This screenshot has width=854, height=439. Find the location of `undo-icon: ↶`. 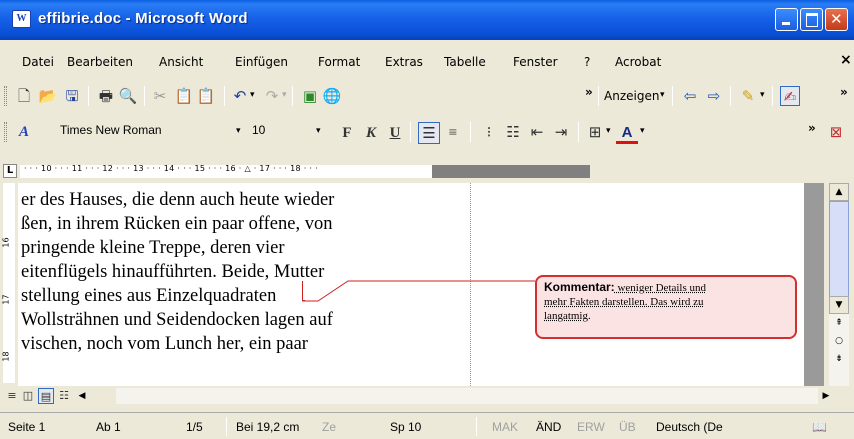

undo-icon: ↶ is located at coordinates (240, 96).